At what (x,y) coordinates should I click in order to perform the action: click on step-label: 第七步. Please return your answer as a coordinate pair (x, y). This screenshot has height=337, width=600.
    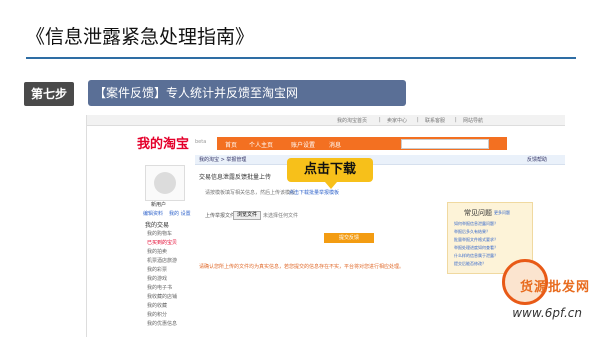
    Looking at the image, I should click on (49, 94).